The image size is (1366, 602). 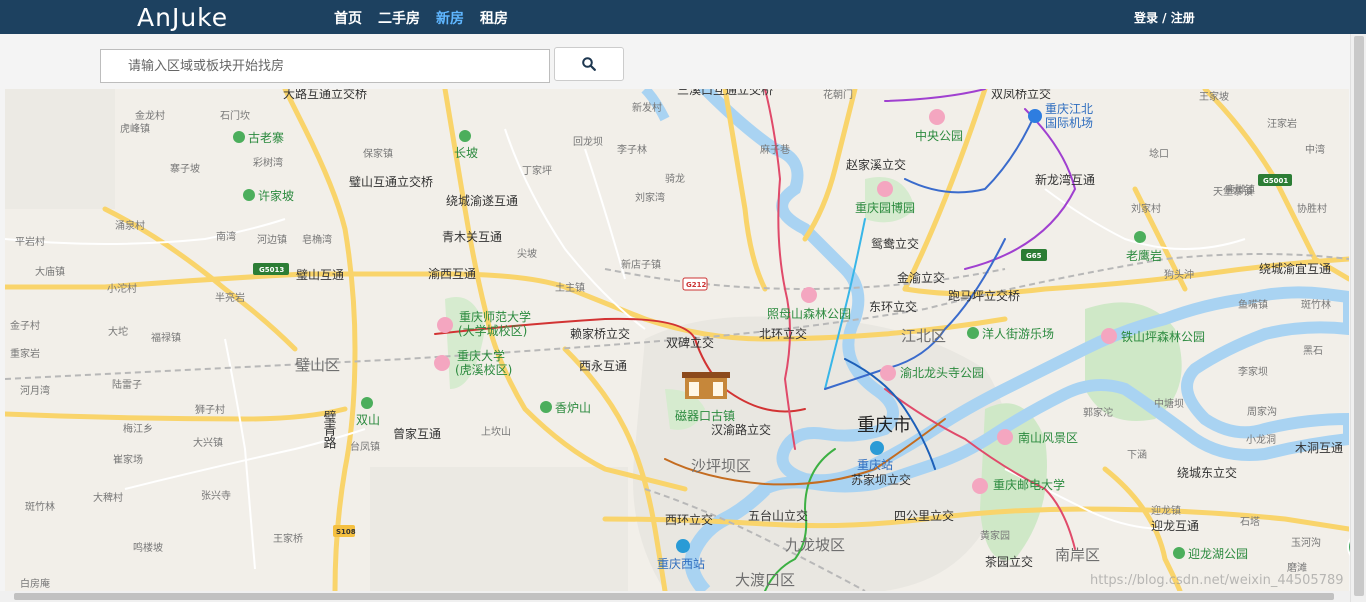 What do you see at coordinates (573, 408) in the screenshot?
I see `poi-xiangluoshan: 香炉山` at bounding box center [573, 408].